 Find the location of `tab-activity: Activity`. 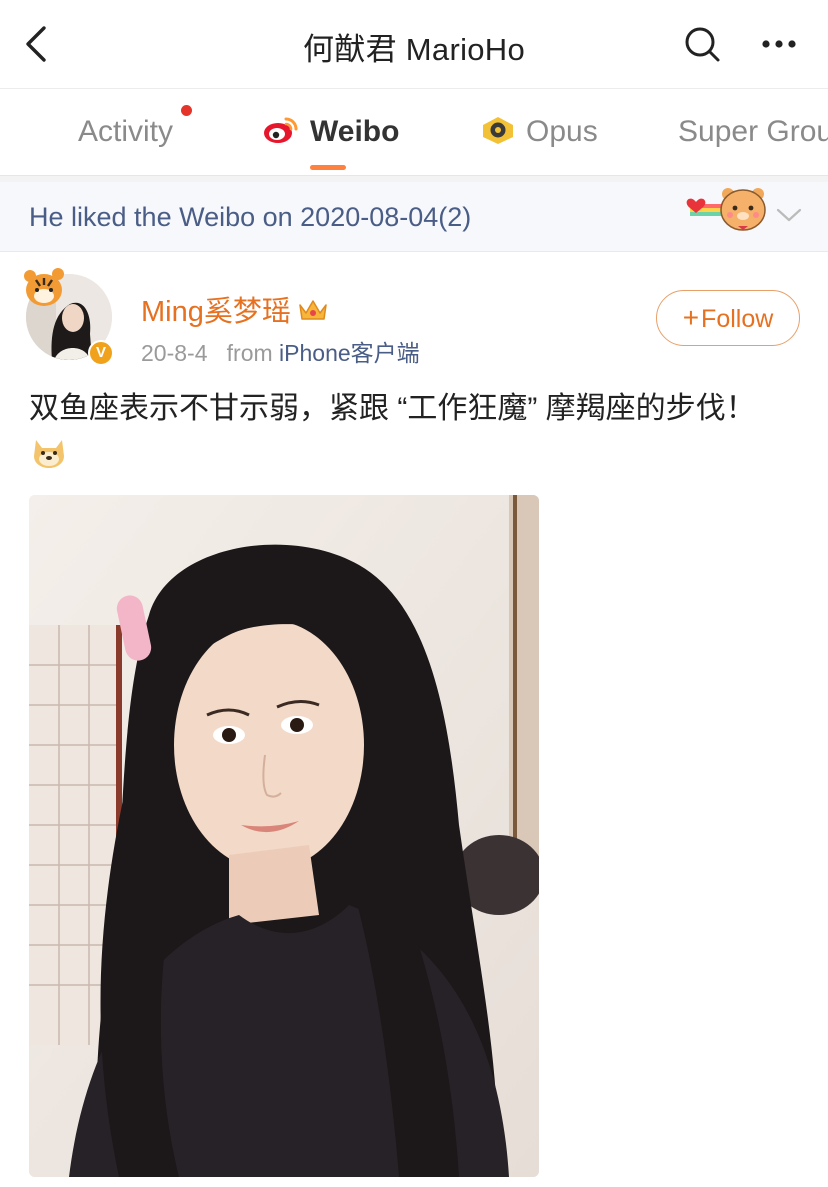

tab-activity: Activity is located at coordinates (125, 132).